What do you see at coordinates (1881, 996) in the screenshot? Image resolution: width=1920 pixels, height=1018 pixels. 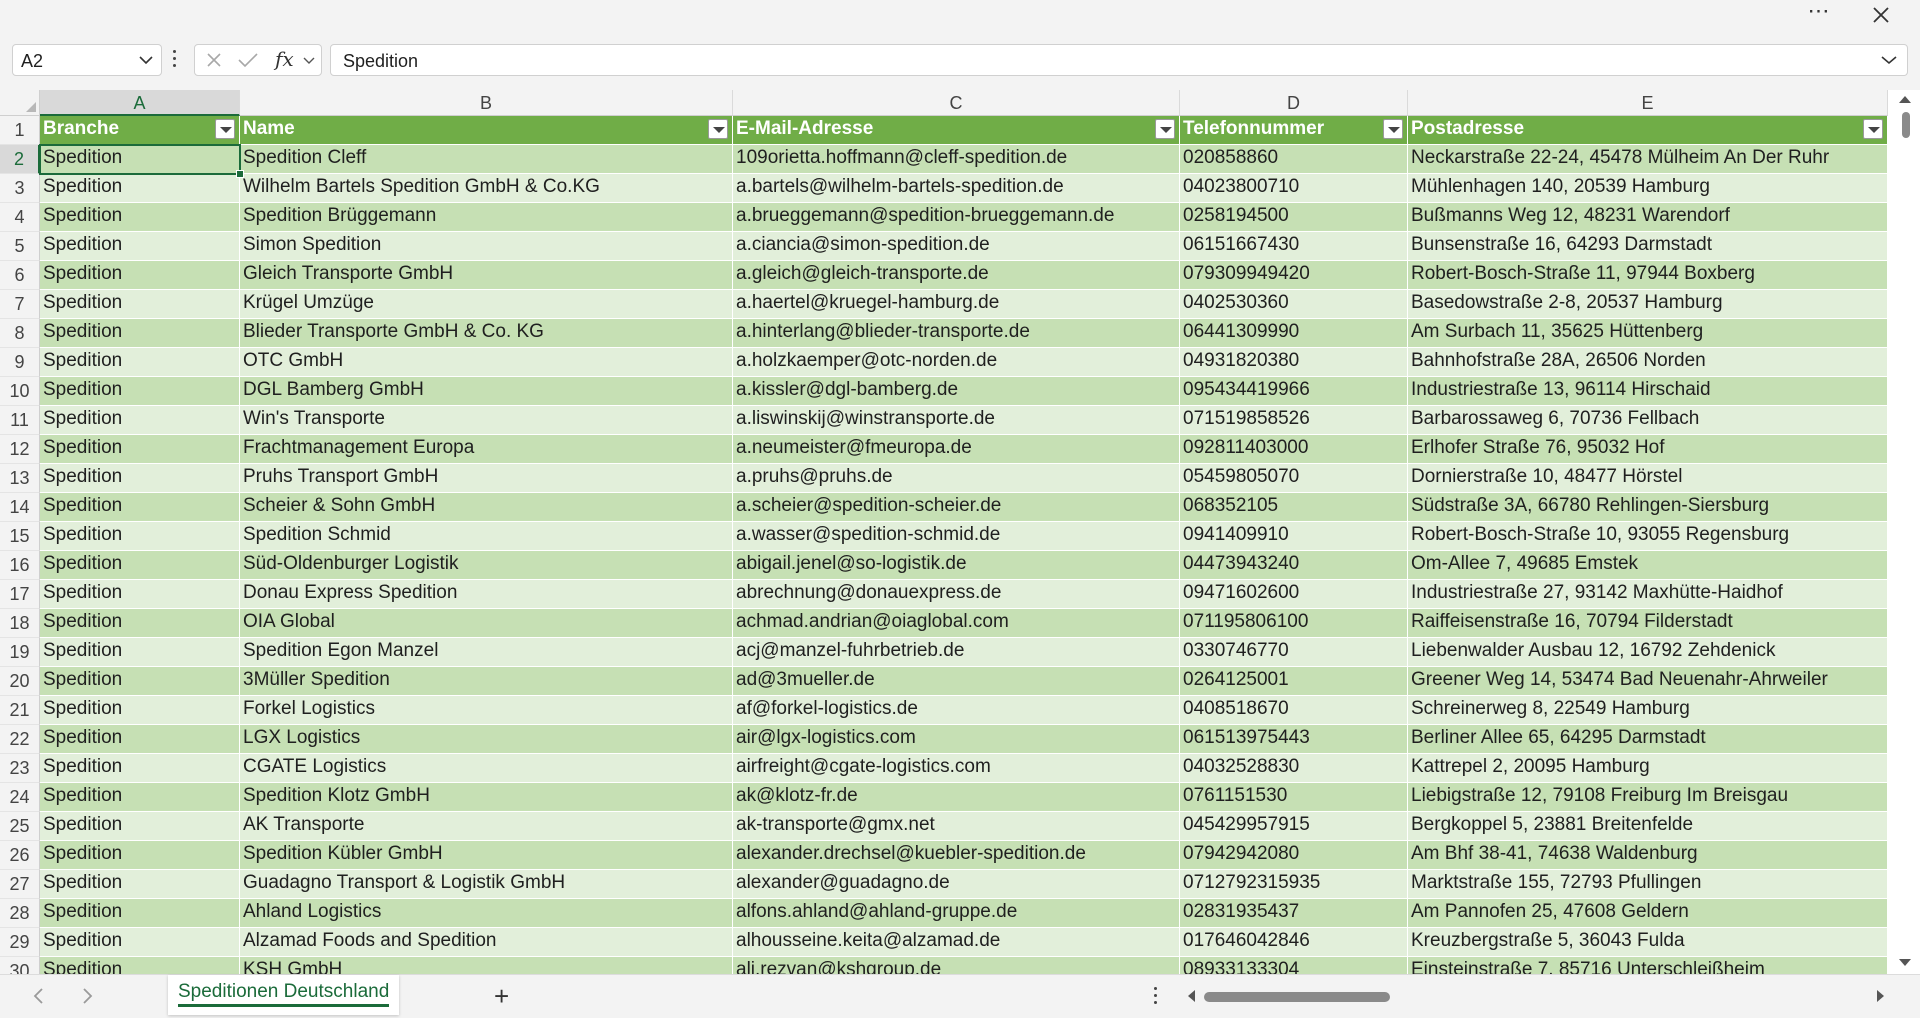 I see `scroll-right-icon` at bounding box center [1881, 996].